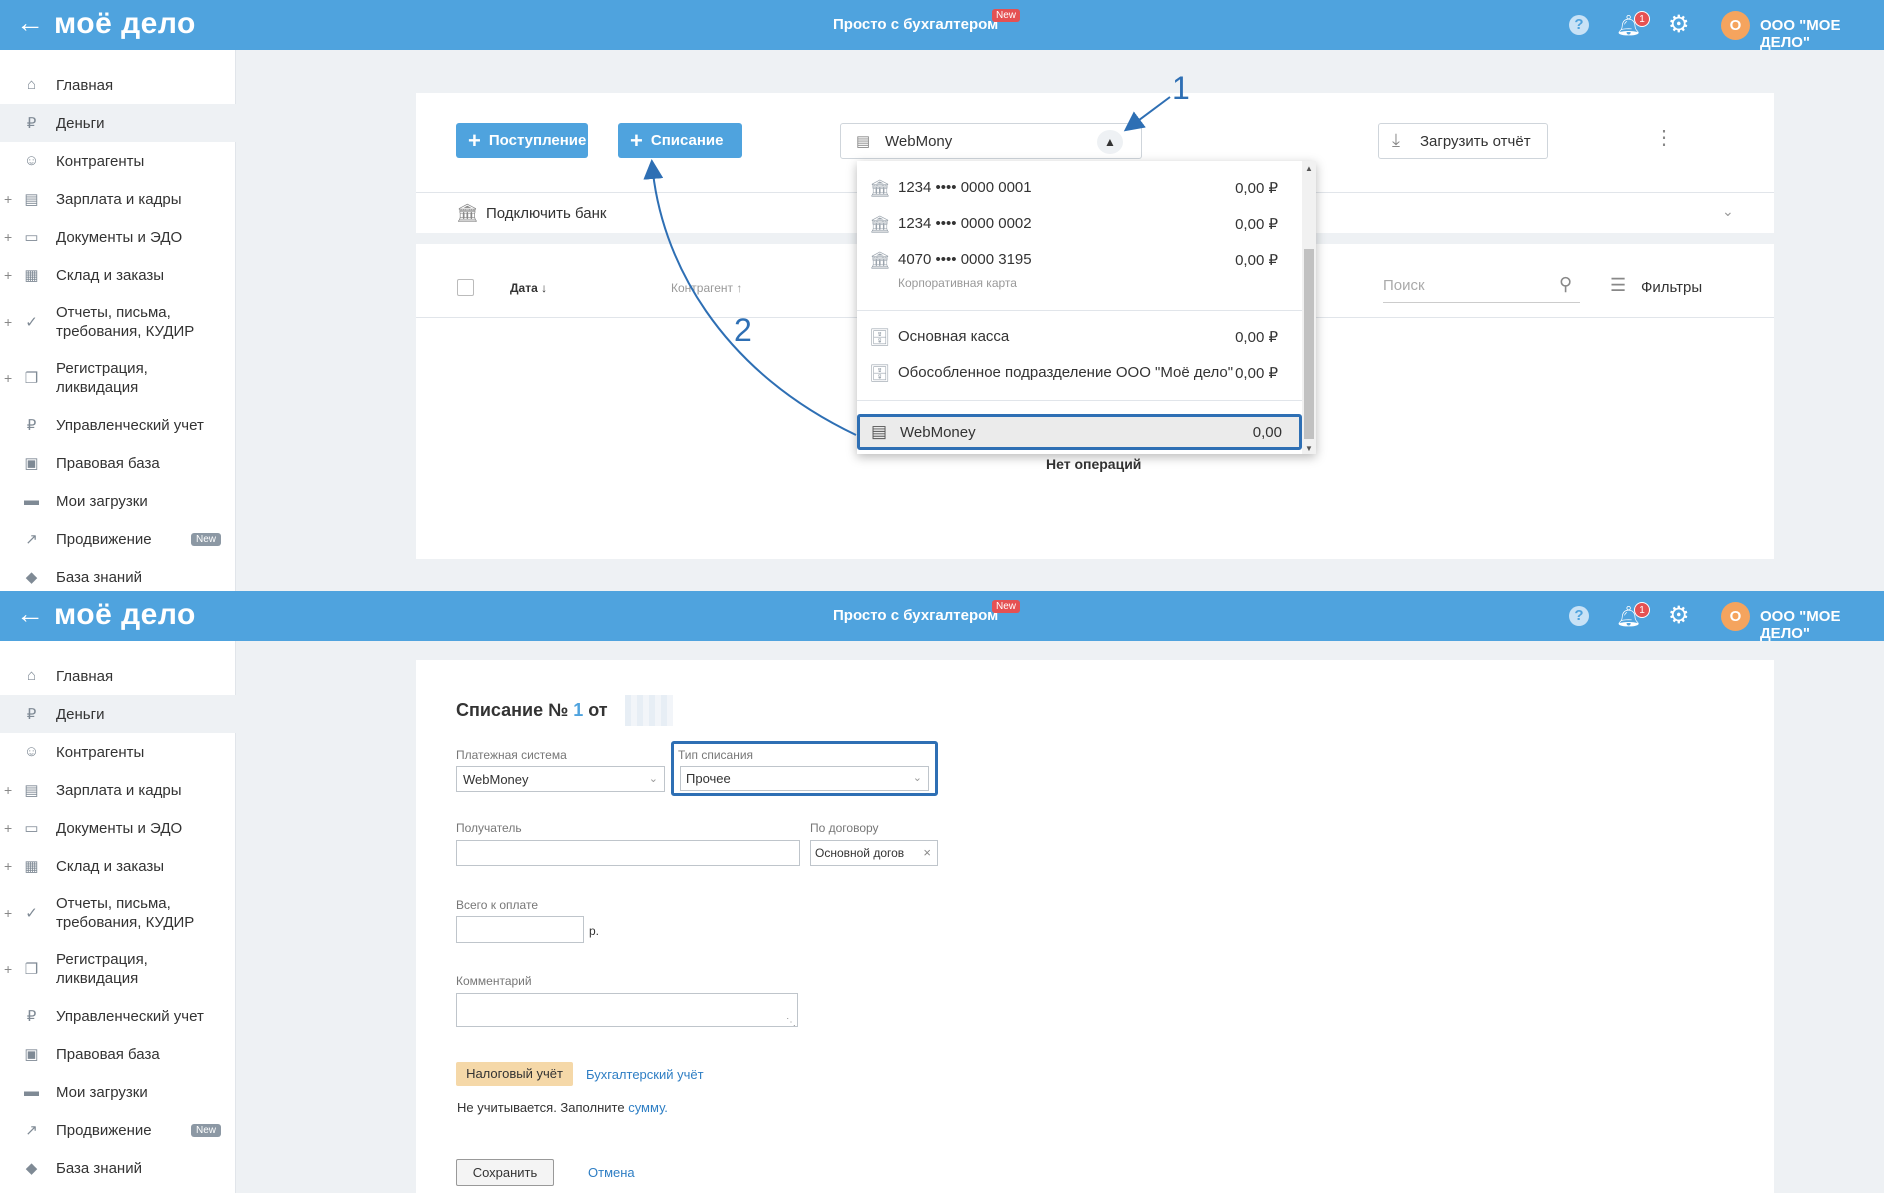  Describe the element at coordinates (118, 714) in the screenshot. I see `sidebar-item: ₽ Деньги` at that location.